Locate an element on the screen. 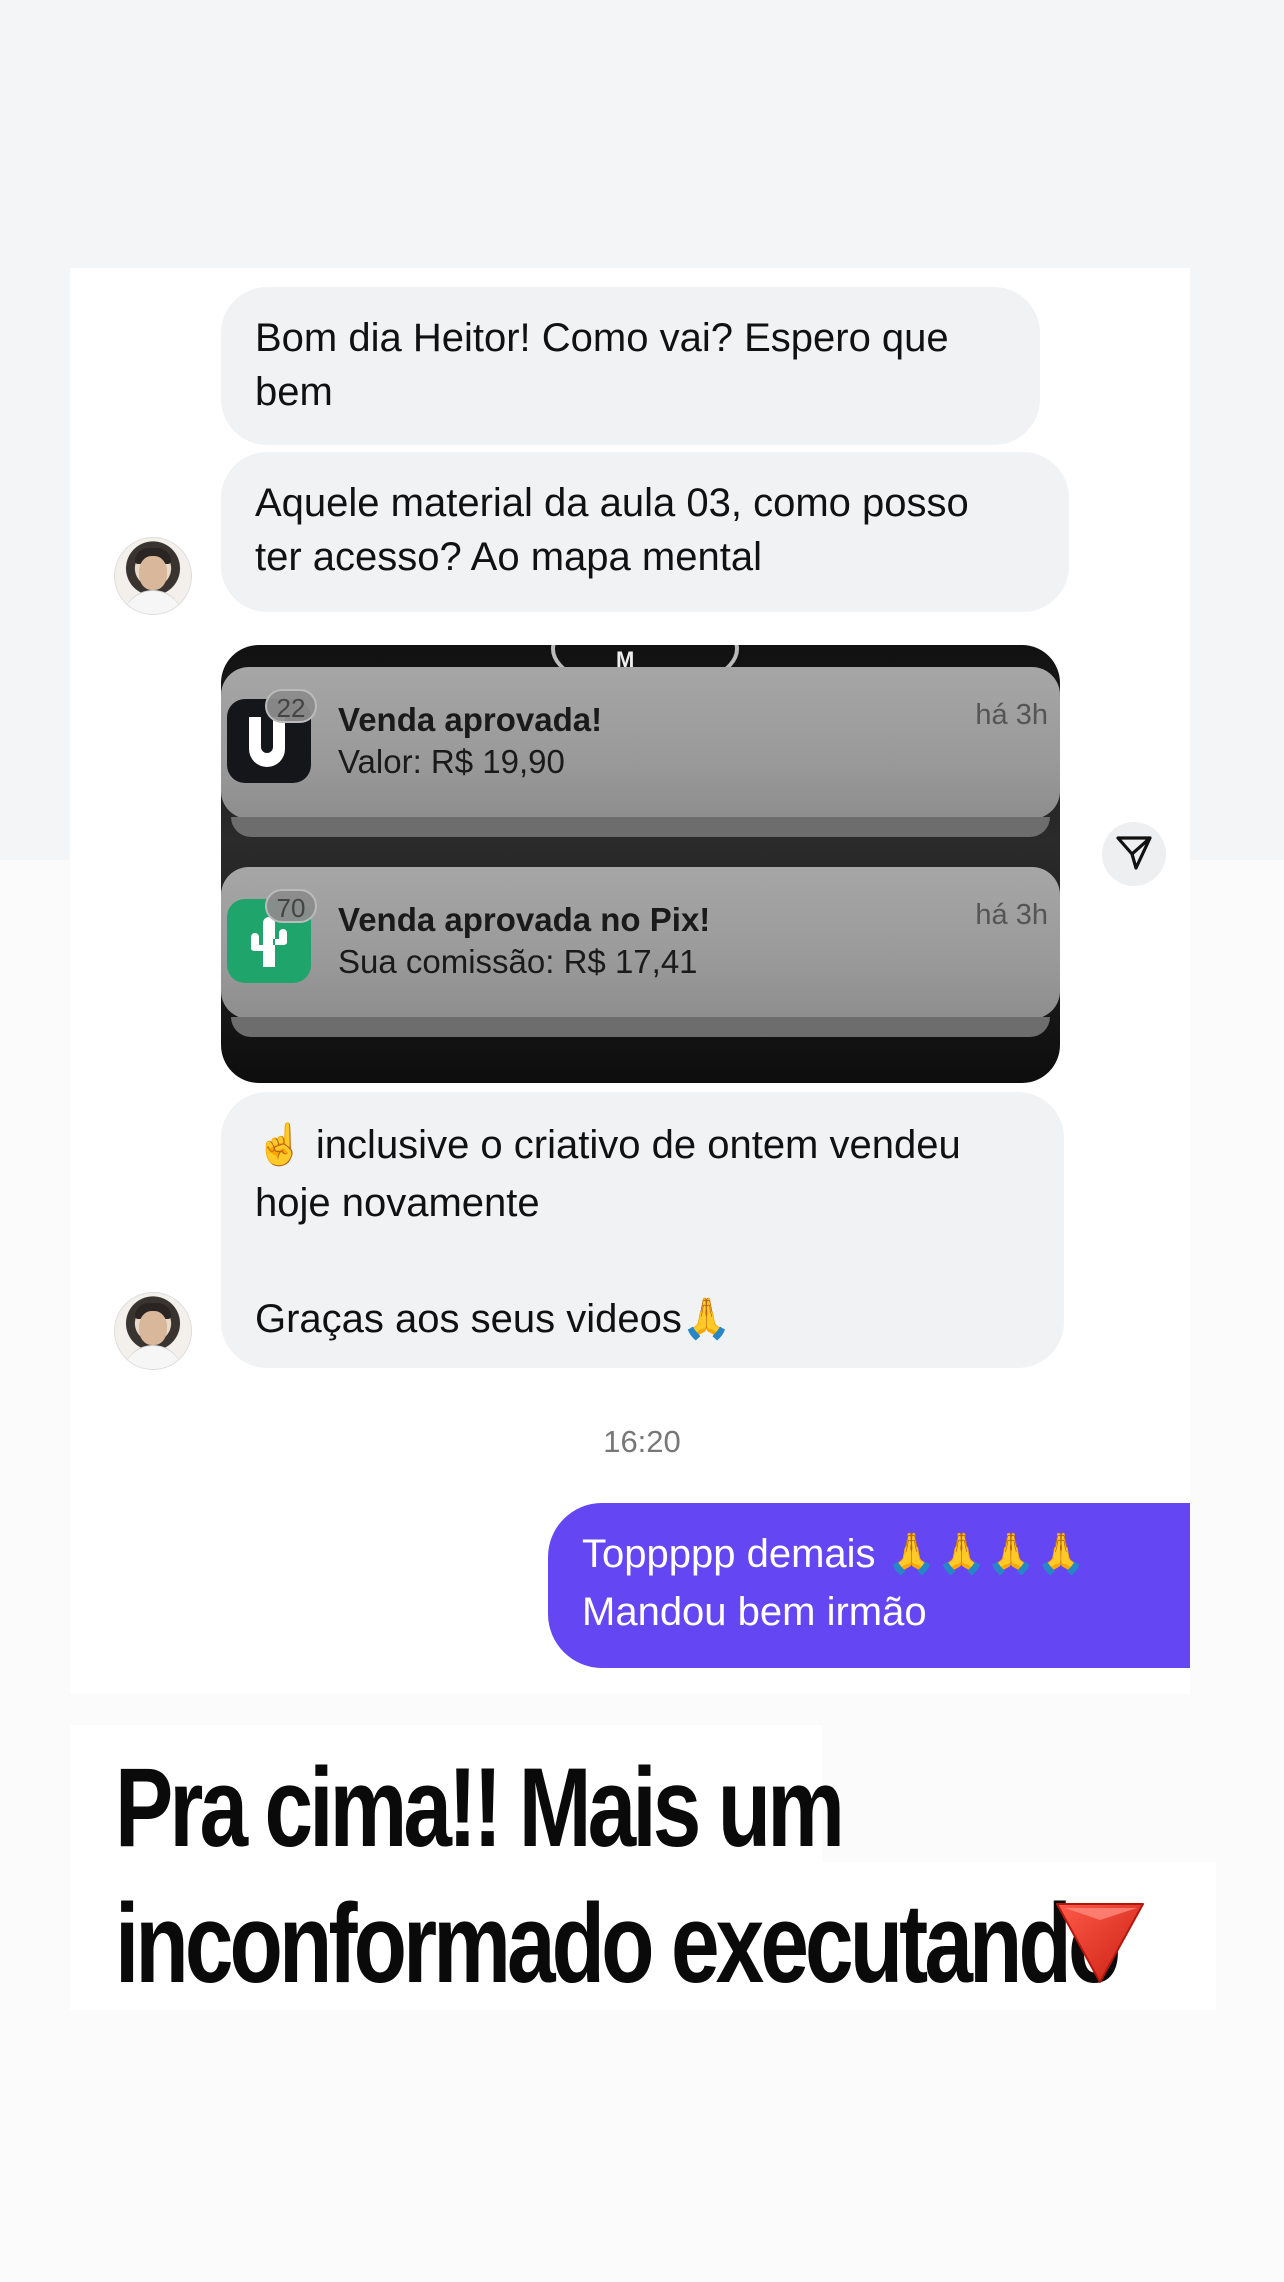 The width and height of the screenshot is (1284, 2282). notification-count-badge: 70 is located at coordinates (291, 906).